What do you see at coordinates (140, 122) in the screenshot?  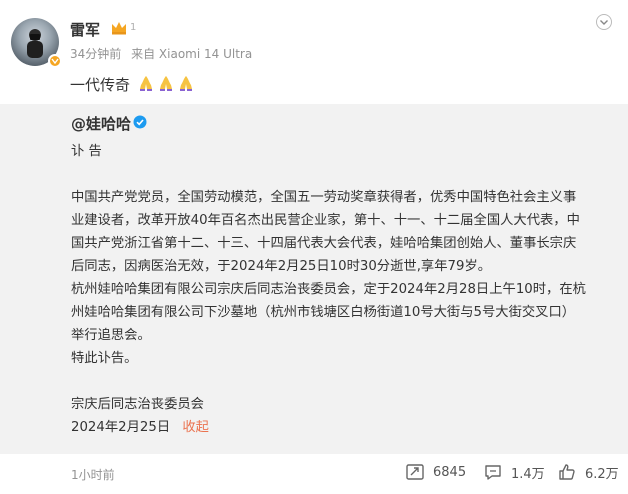 I see `verified-icon` at bounding box center [140, 122].